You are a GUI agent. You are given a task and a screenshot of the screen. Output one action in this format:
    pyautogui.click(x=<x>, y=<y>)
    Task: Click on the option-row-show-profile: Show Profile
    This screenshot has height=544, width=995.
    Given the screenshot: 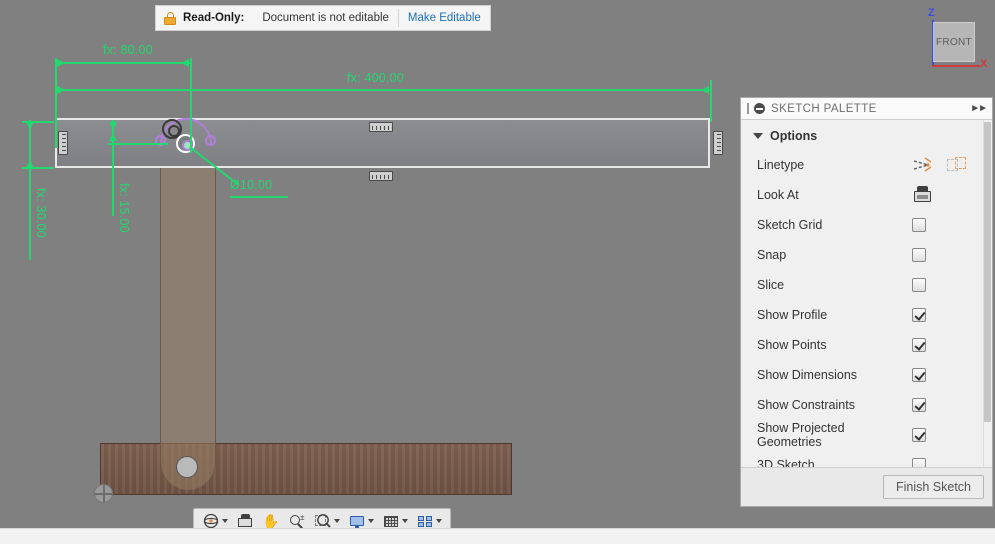 What is the action you would take?
    pyautogui.click(x=866, y=315)
    